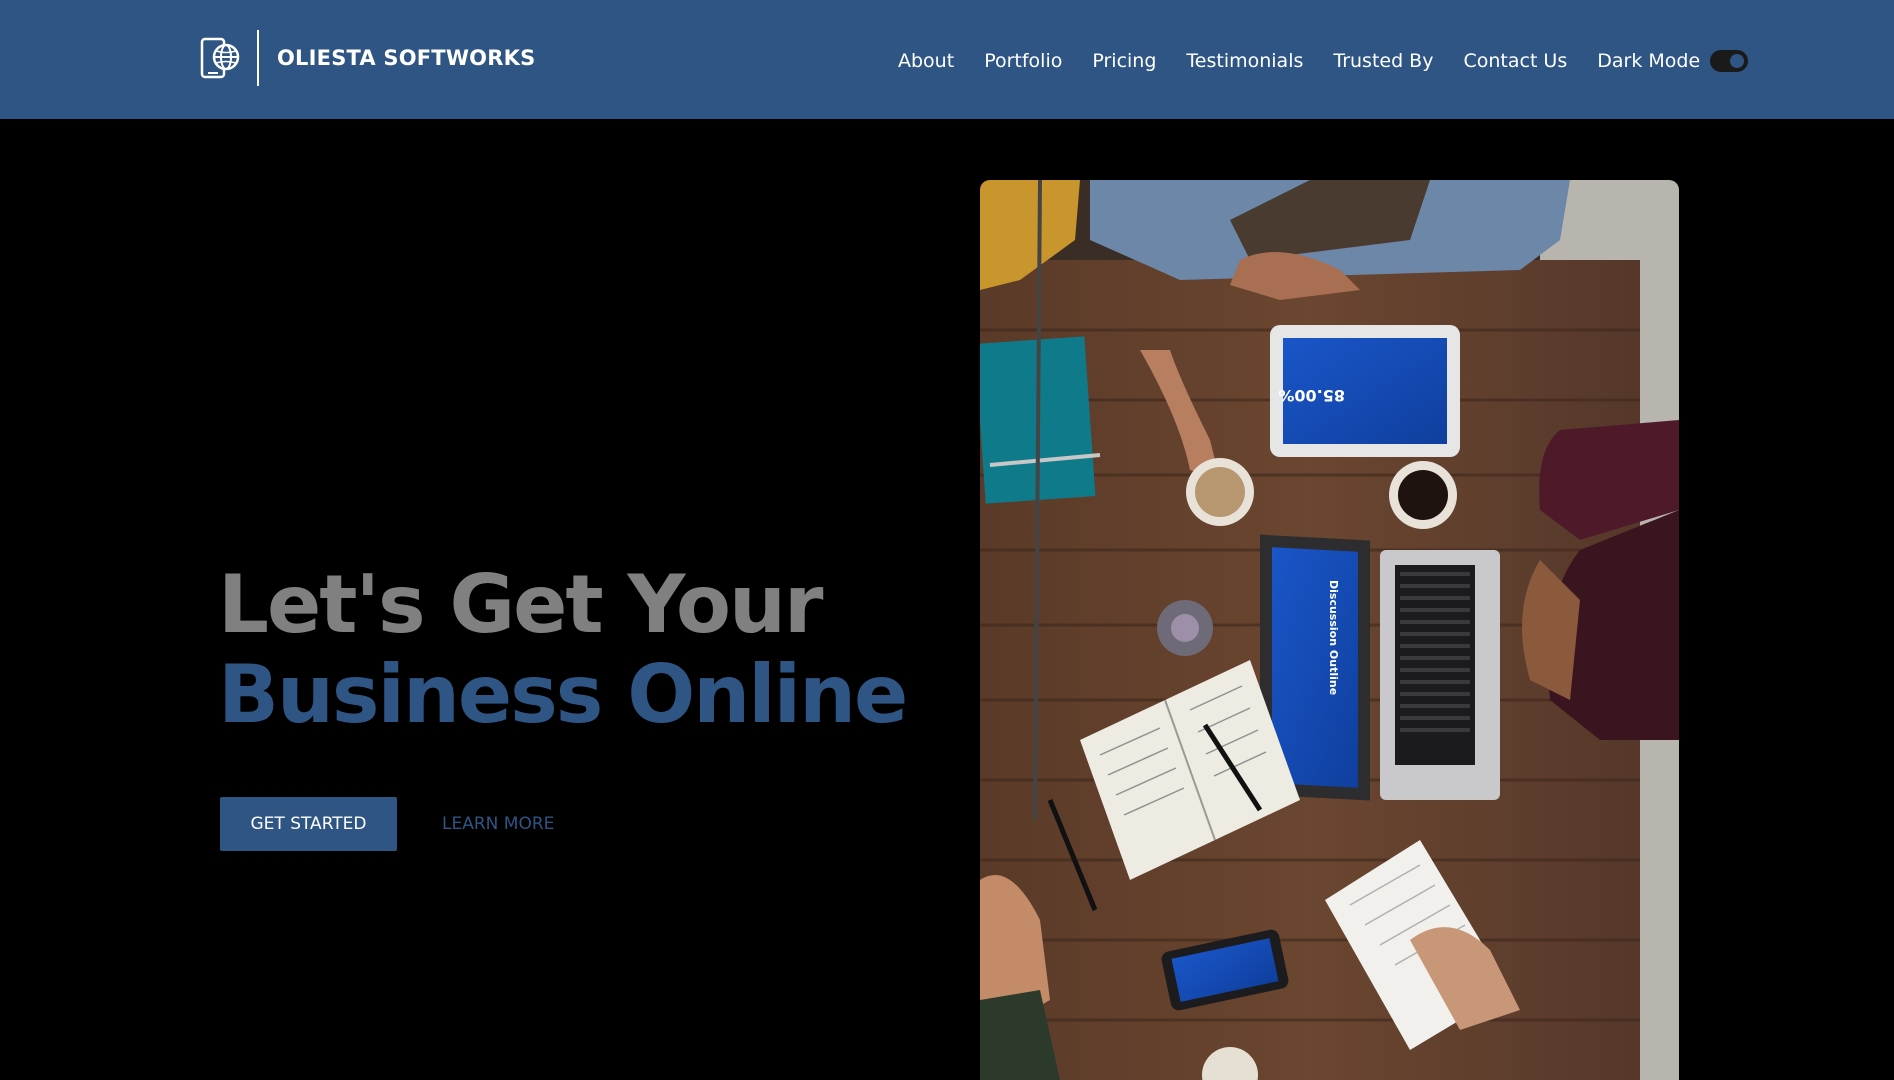 Image resolution: width=1894 pixels, height=1080 pixels. I want to click on dark-mode-toggle, so click(1729, 61).